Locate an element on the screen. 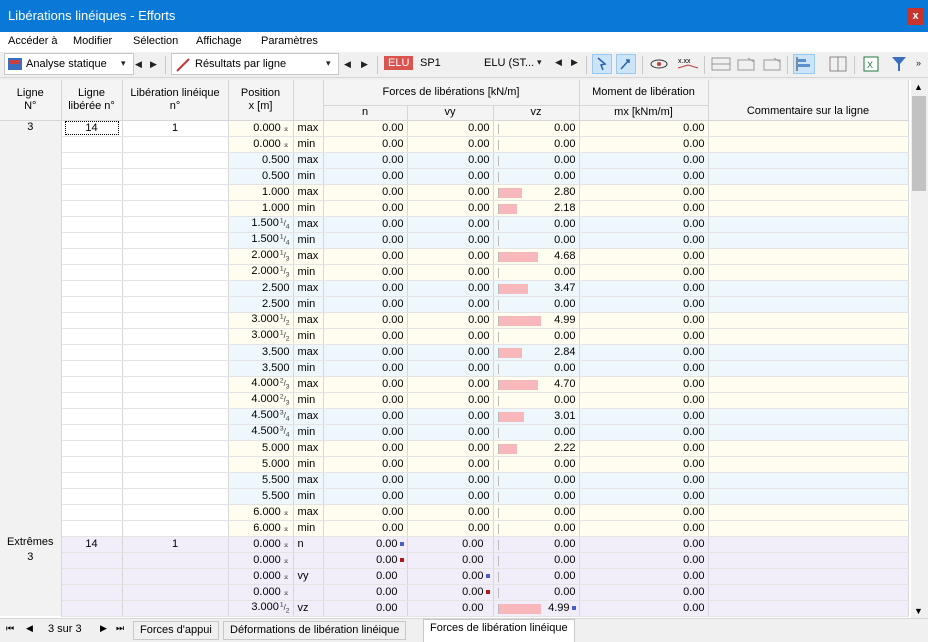 This screenshot has height=642, width=928. cell-position: 1.000 is located at coordinates (261, 192).